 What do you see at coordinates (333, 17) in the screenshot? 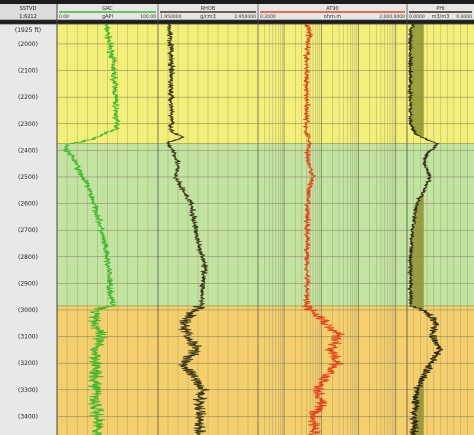
I see `track-unit: ohm.m` at bounding box center [333, 17].